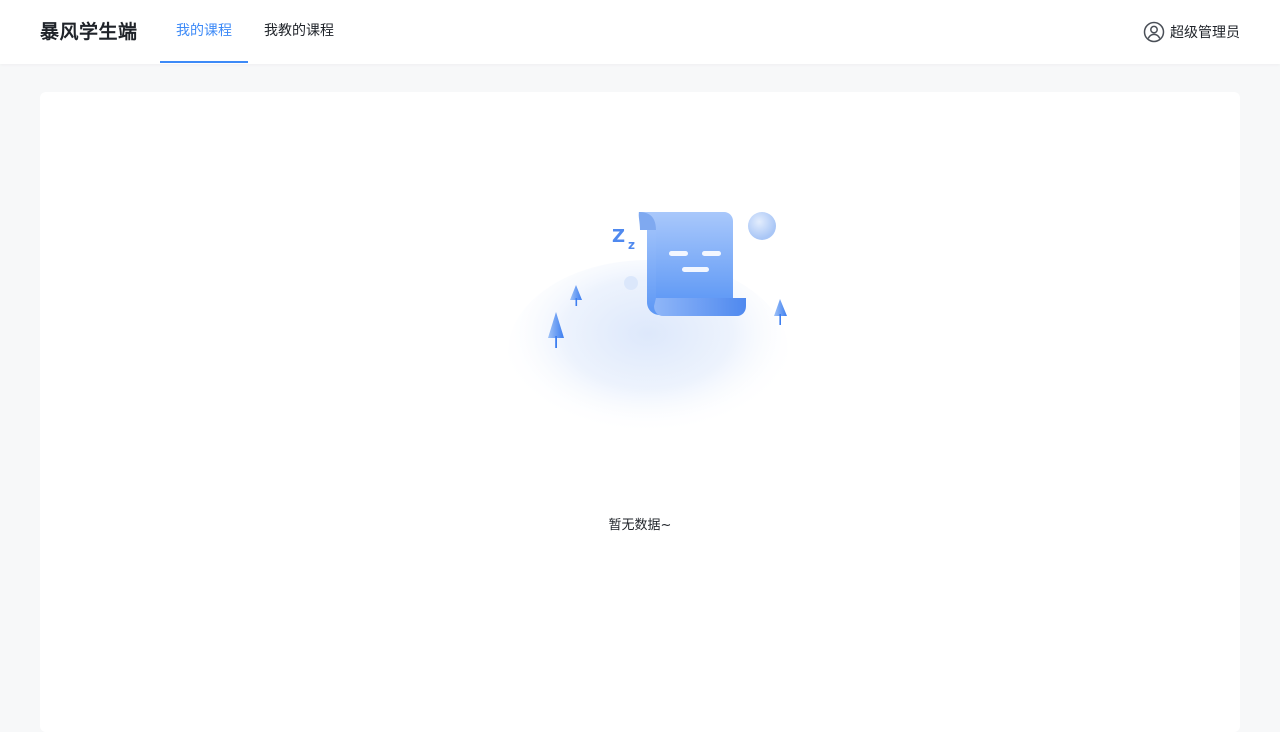 The image size is (1280, 732). What do you see at coordinates (640, 525) in the screenshot?
I see `empty-state-text: 暂无数据~` at bounding box center [640, 525].